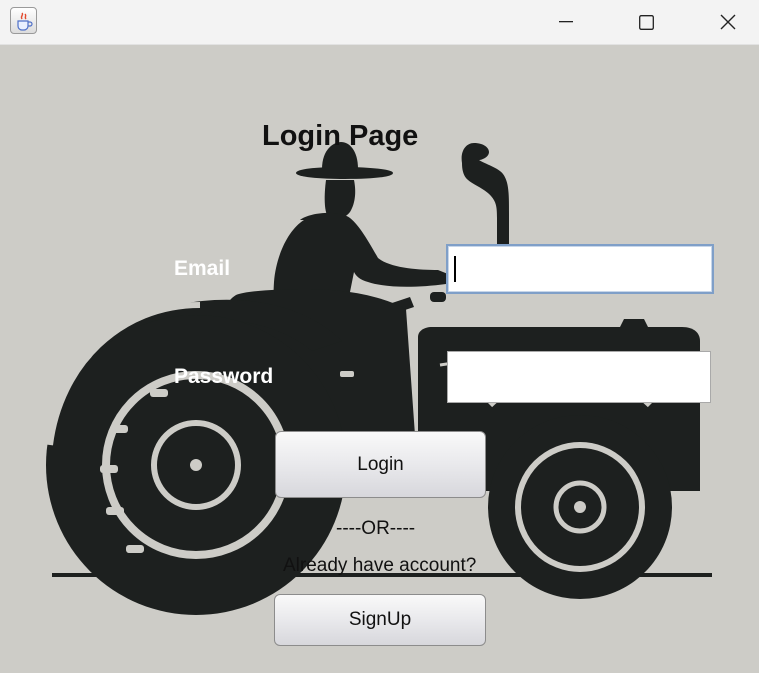 The image size is (759, 673). I want to click on minimize-button, so click(566, 22).